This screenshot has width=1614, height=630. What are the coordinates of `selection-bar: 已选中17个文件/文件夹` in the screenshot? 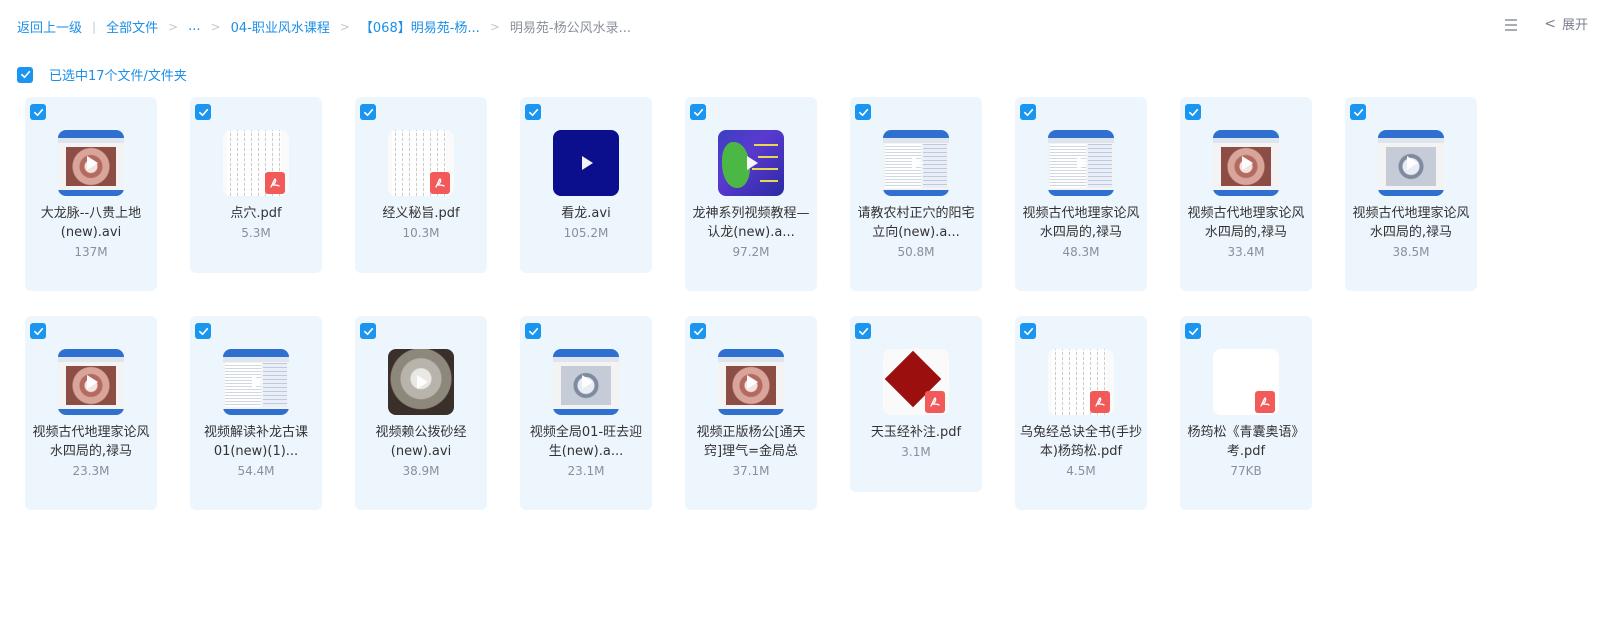 It's located at (102, 74).